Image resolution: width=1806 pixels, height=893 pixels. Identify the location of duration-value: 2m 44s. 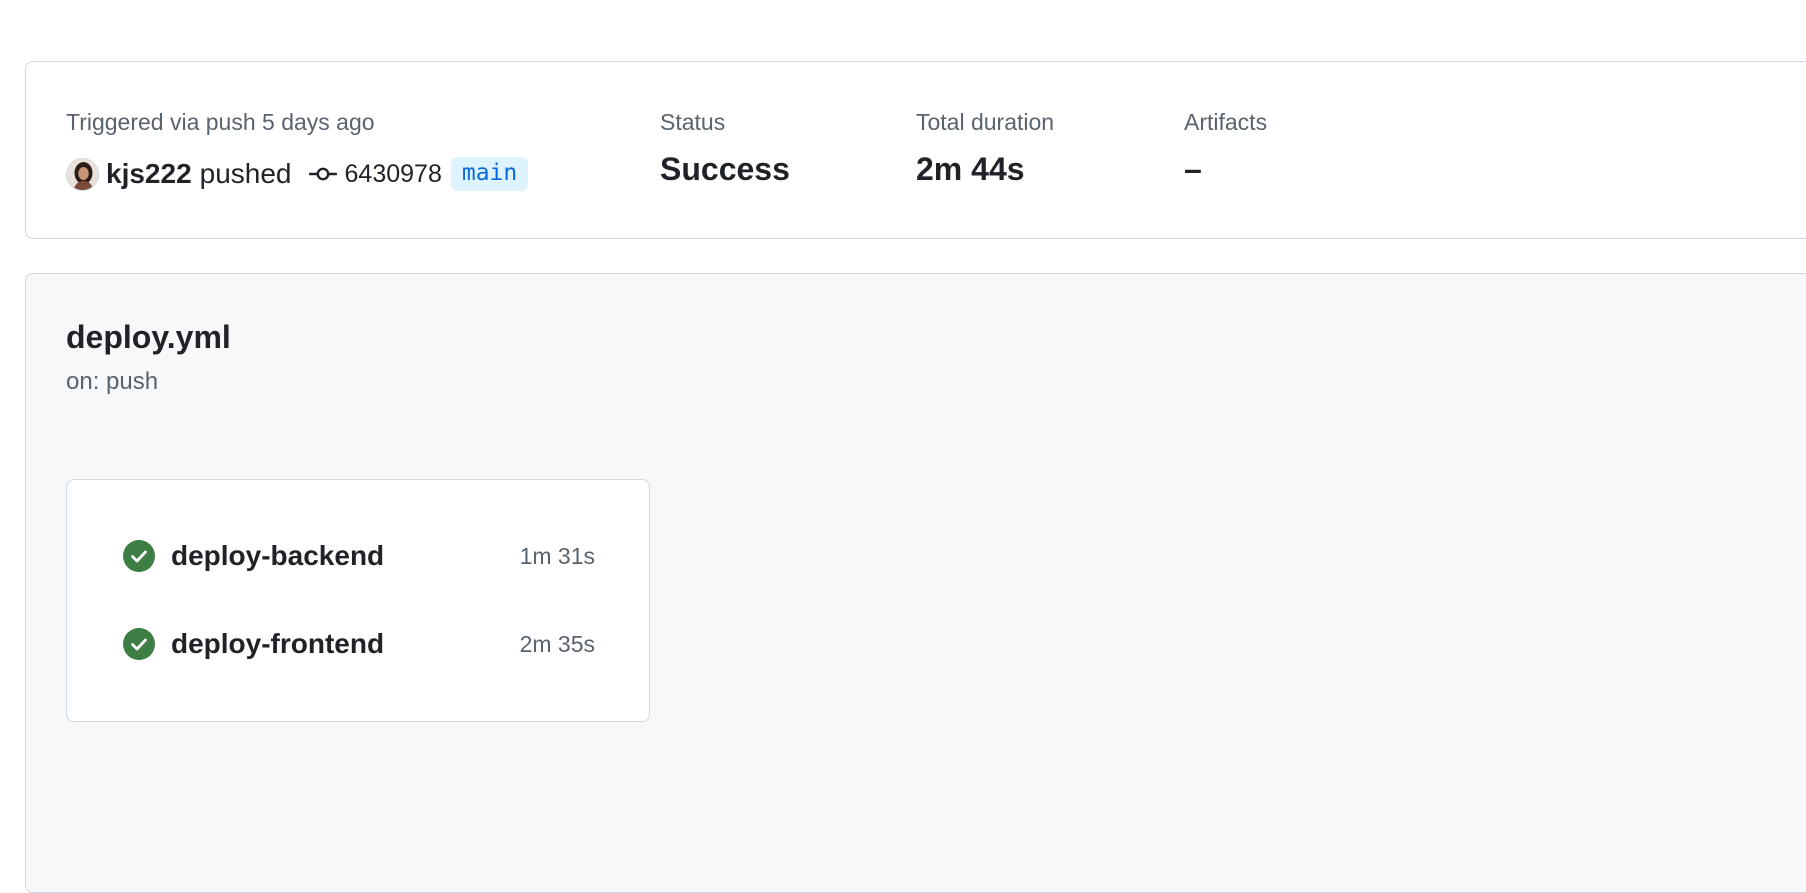
(970, 169).